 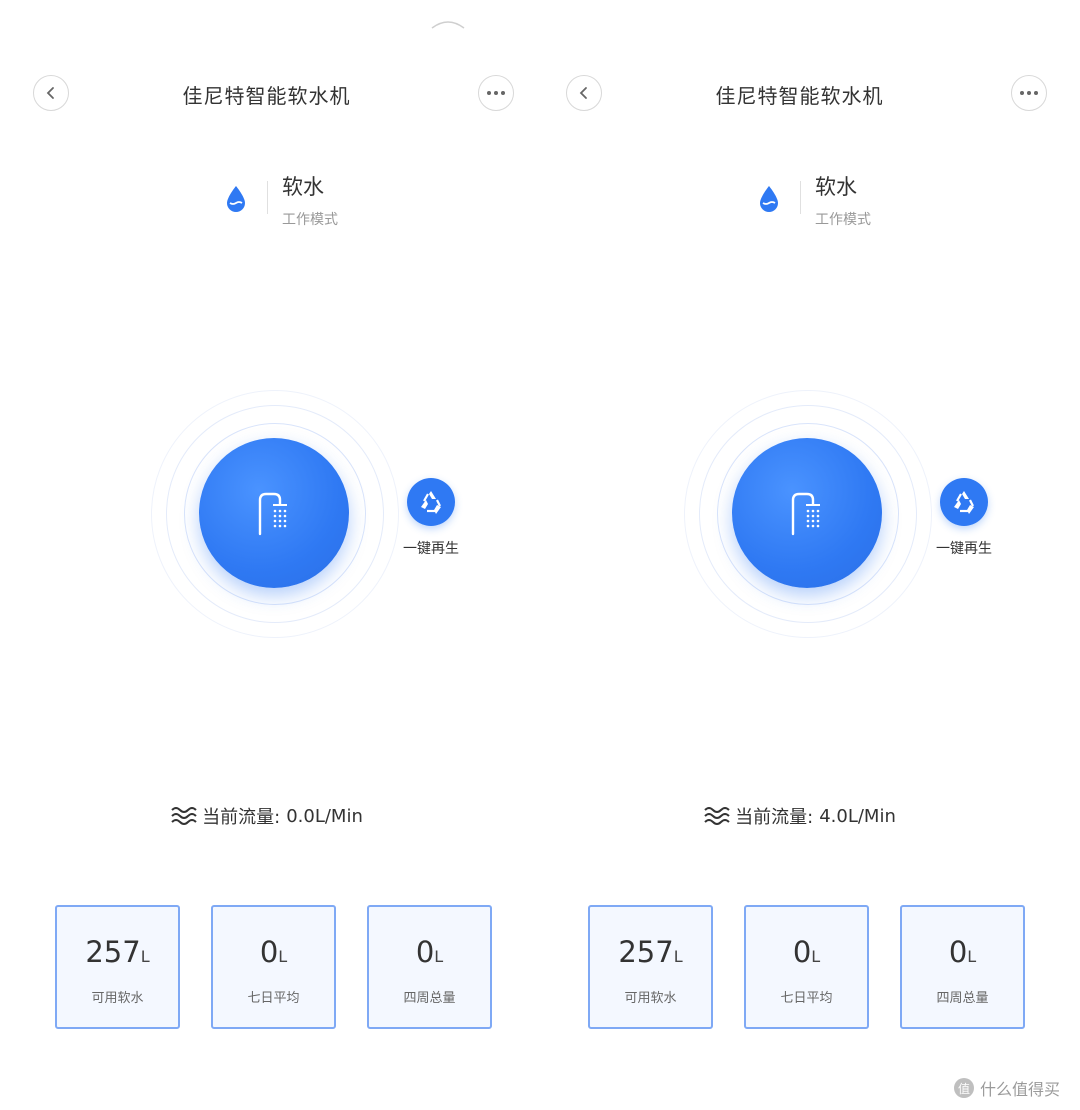 I want to click on flow-value: 4.0L/Min, so click(x=857, y=816).